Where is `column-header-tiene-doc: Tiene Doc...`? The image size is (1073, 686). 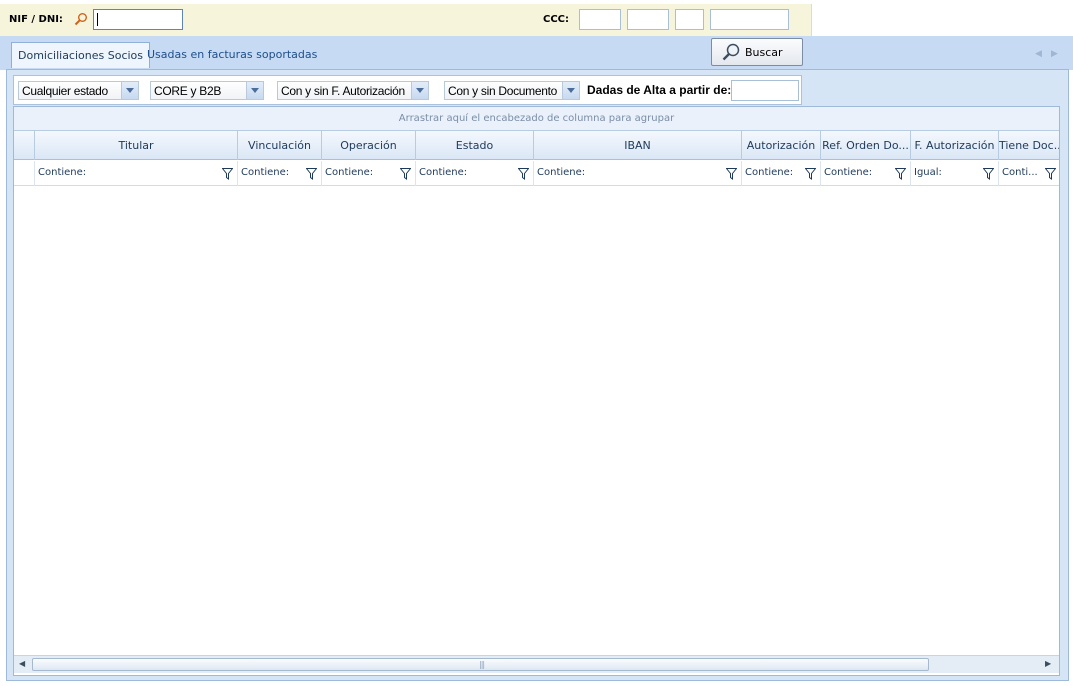 column-header-tiene-doc: Tiene Doc... is located at coordinates (1029, 145).